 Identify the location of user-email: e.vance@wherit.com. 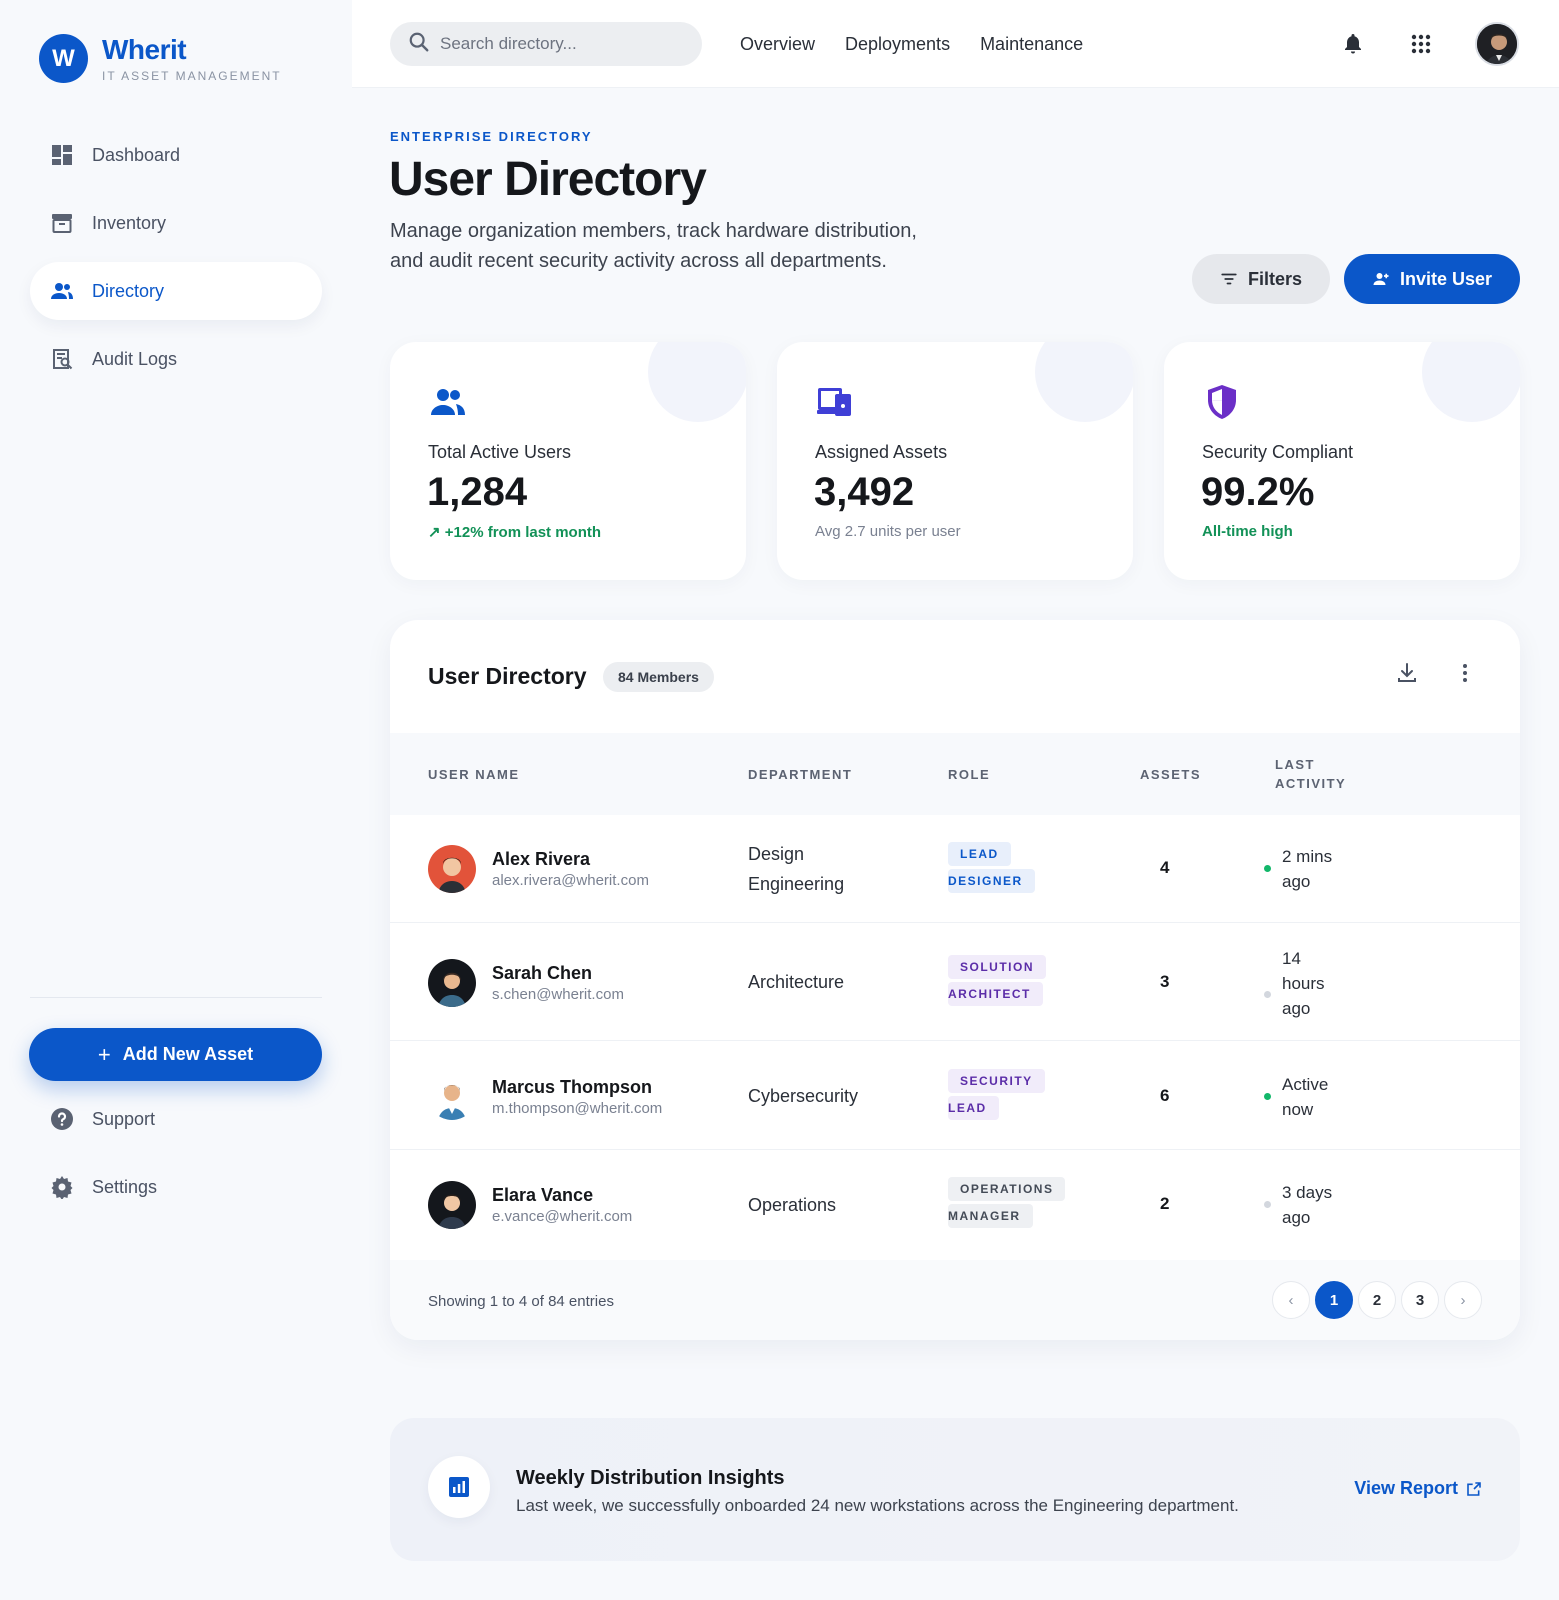
(562, 1216).